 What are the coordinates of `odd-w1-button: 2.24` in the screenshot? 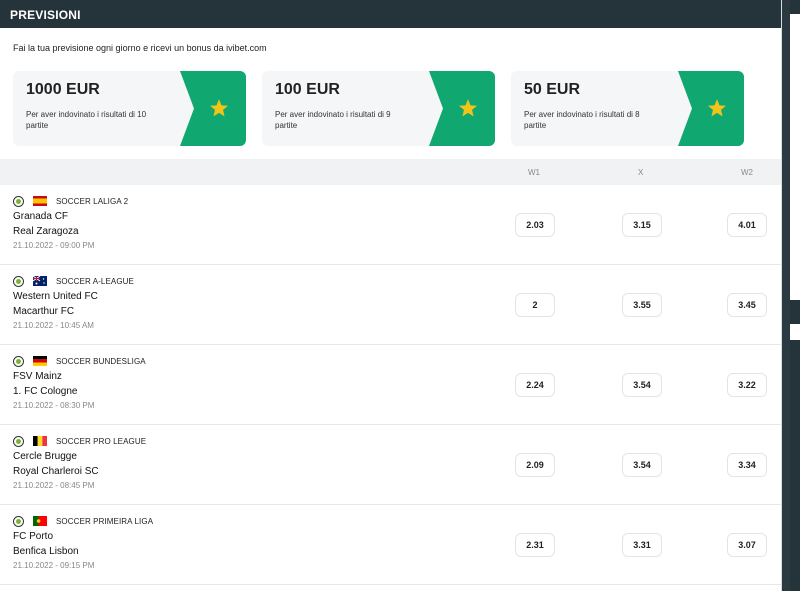 It's located at (535, 385).